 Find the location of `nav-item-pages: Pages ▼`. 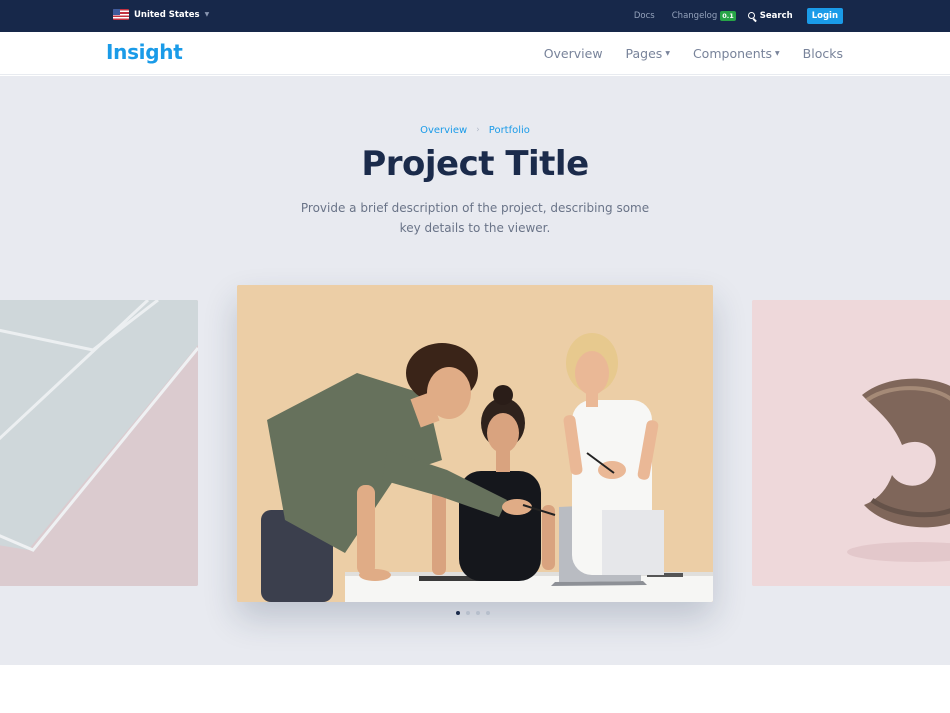

nav-item-pages: Pages ▼ is located at coordinates (648, 53).